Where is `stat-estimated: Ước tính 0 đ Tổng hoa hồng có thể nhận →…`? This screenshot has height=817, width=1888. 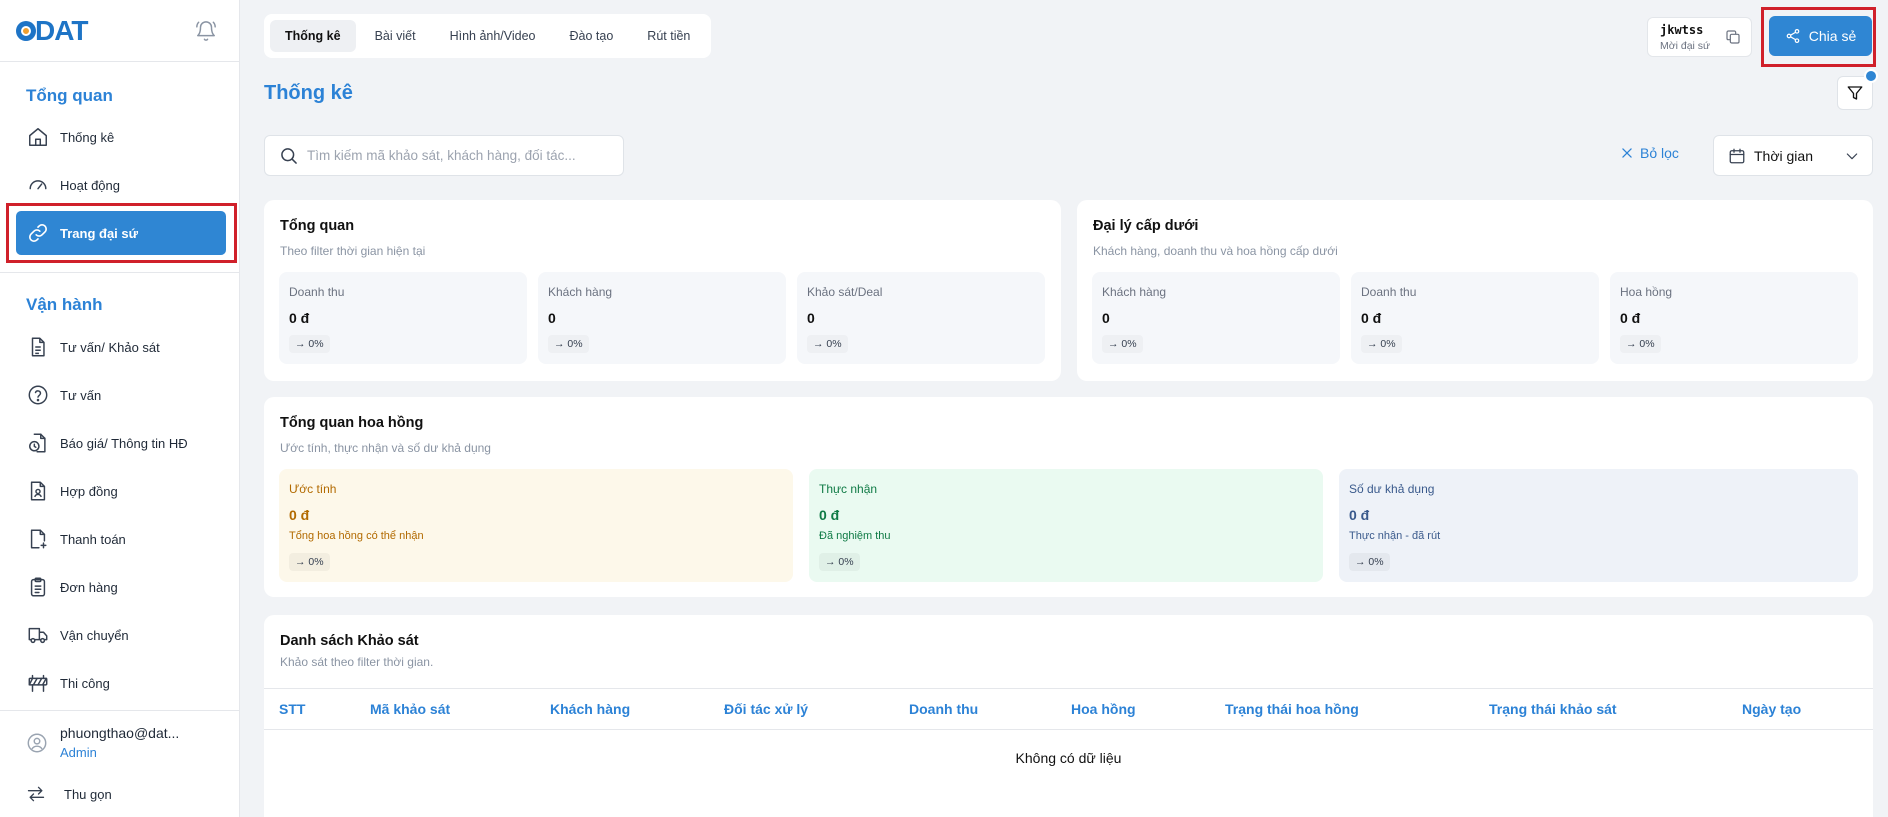
stat-estimated: Ước tính 0 đ Tổng hoa hồng có thể nhận →… is located at coordinates (536, 525).